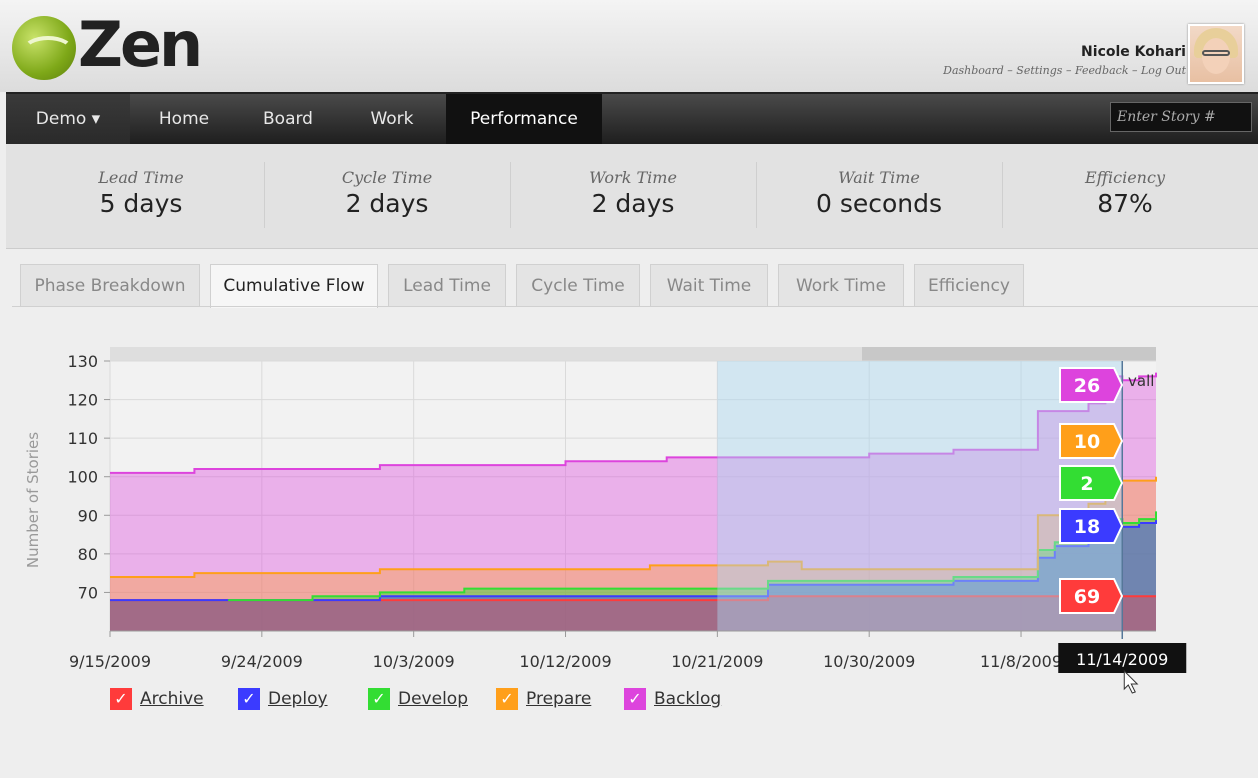 The height and width of the screenshot is (778, 1258). Describe the element at coordinates (633, 177) in the screenshot. I see `stat-label: Work Time` at that location.